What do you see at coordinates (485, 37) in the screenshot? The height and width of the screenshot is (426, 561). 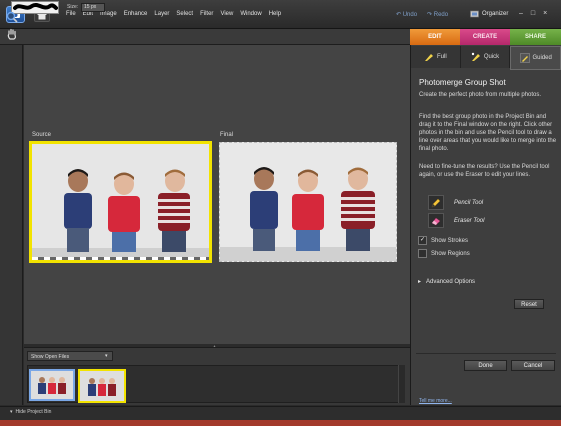 I see `tab-create: CREATE` at bounding box center [485, 37].